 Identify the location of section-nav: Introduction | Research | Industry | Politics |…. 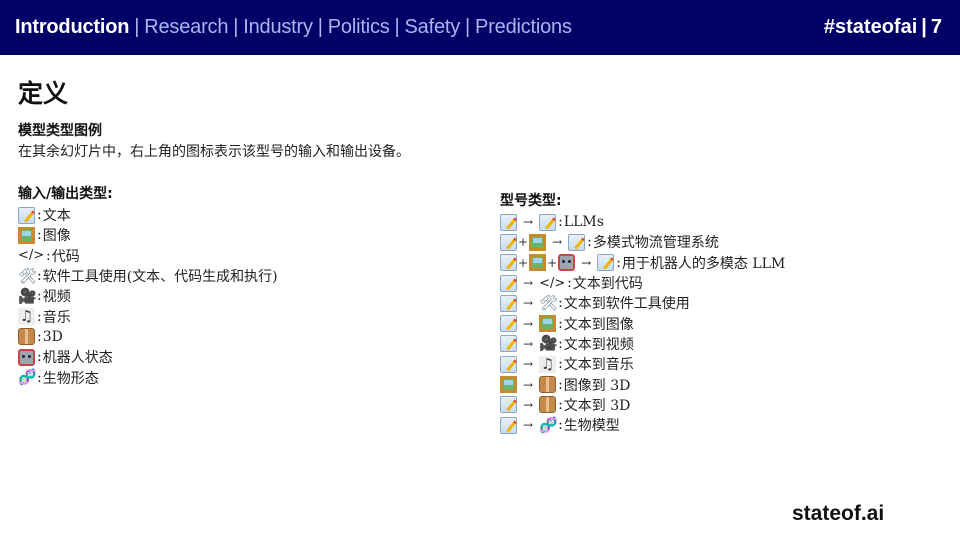
(293, 27).